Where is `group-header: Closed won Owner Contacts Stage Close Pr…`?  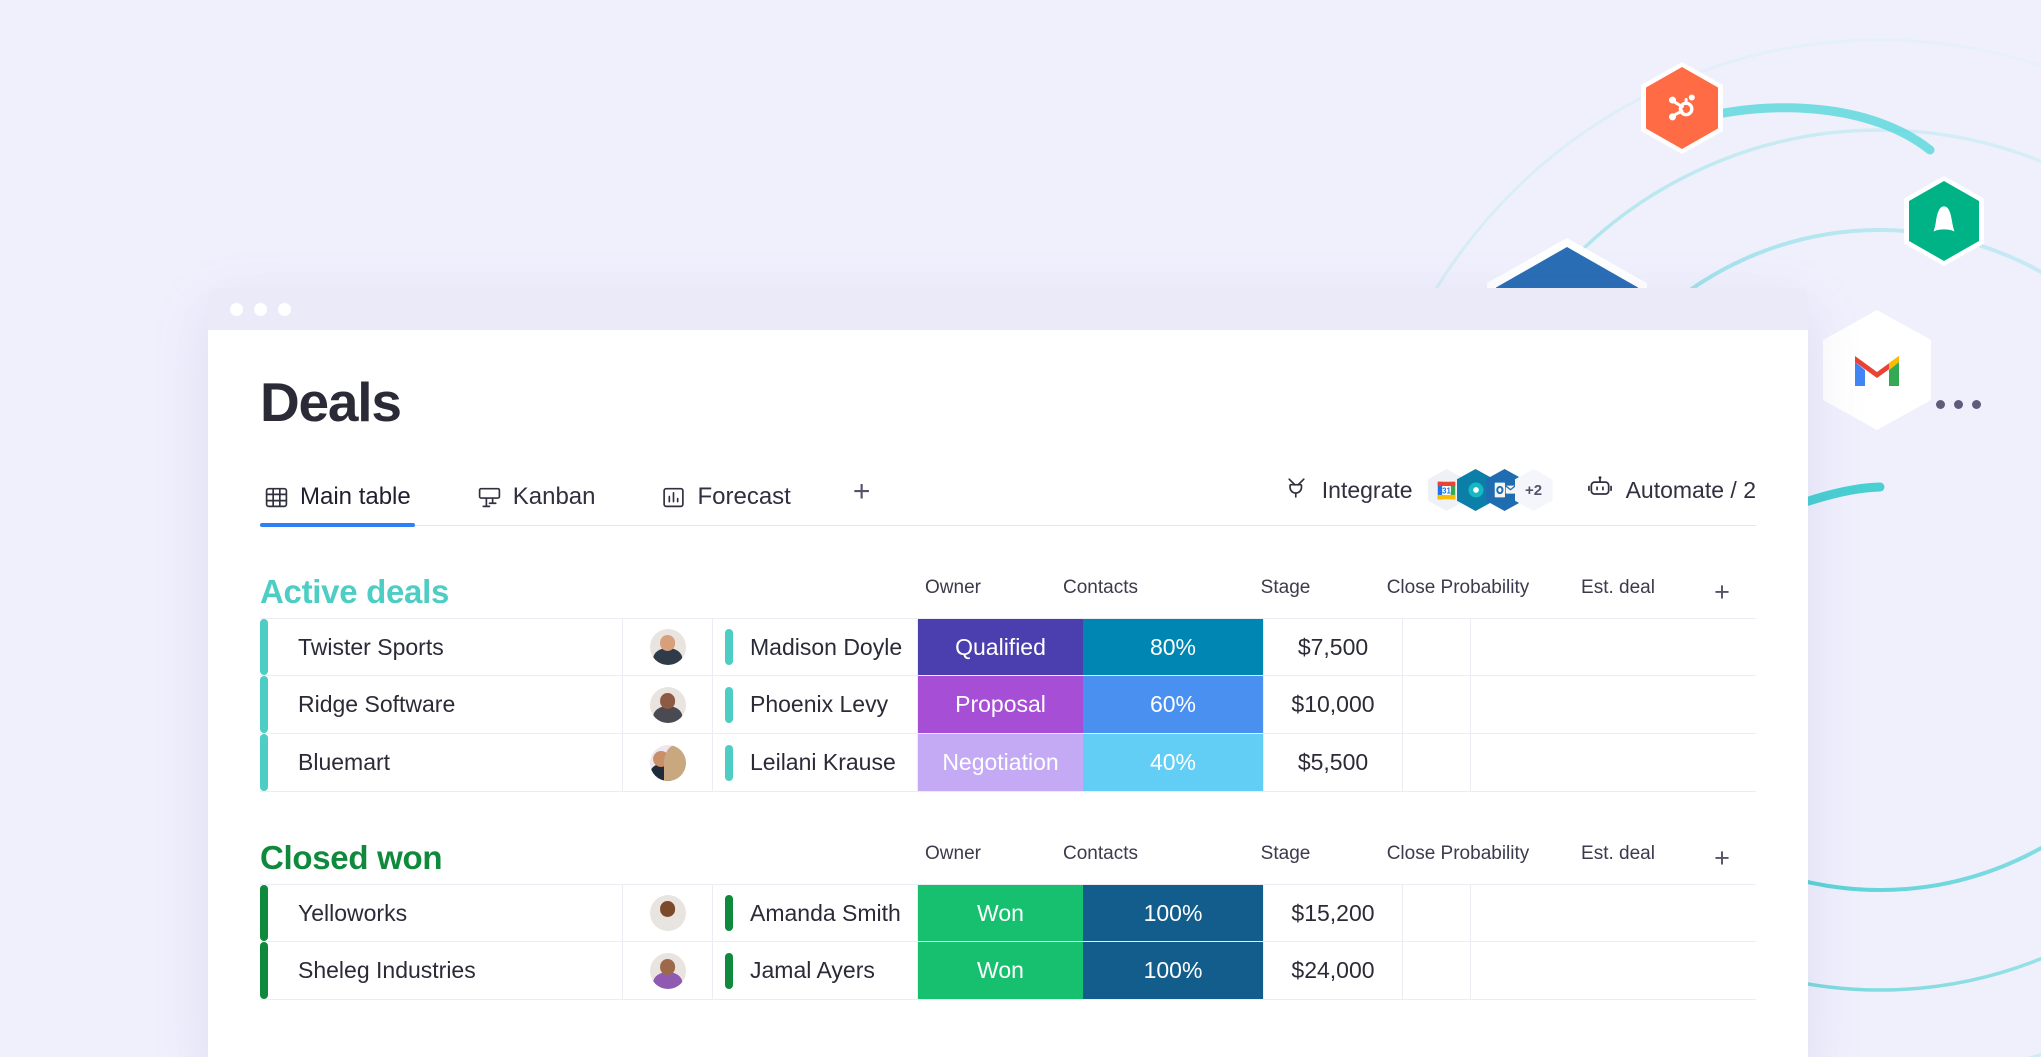 group-header: Closed won Owner Contacts Stage Close Pr… is located at coordinates (1008, 858).